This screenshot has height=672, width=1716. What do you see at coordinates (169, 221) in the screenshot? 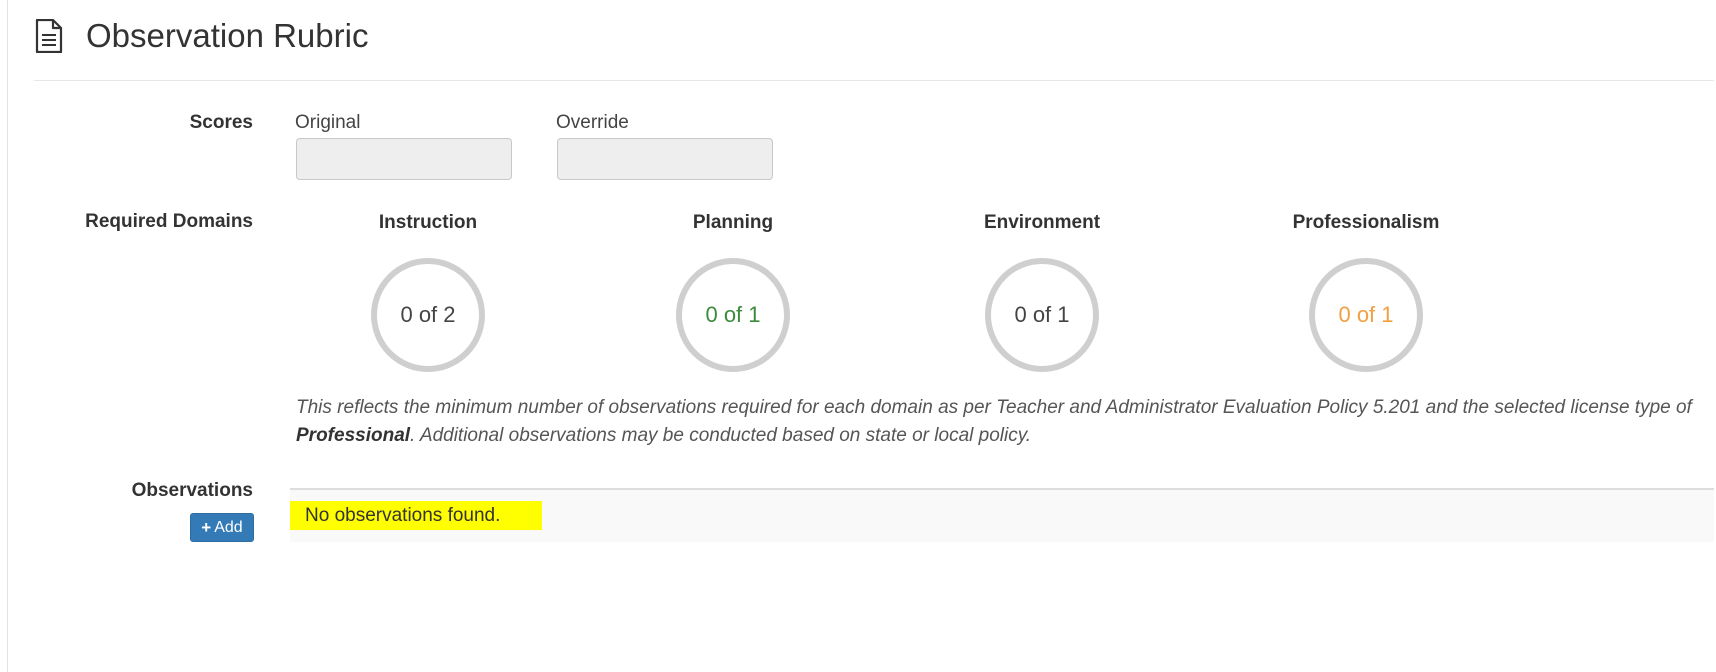
I see `required-domains-label: Required Domains` at bounding box center [169, 221].